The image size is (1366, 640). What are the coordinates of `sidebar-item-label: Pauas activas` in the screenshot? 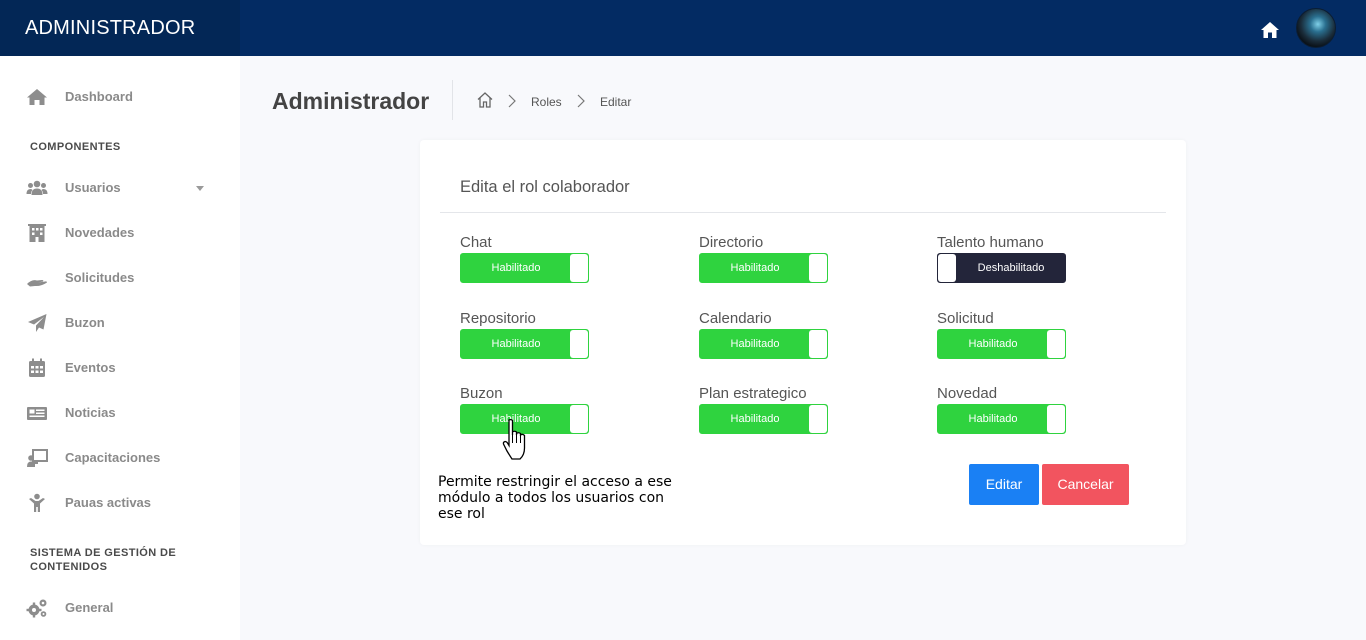 It's located at (108, 502).